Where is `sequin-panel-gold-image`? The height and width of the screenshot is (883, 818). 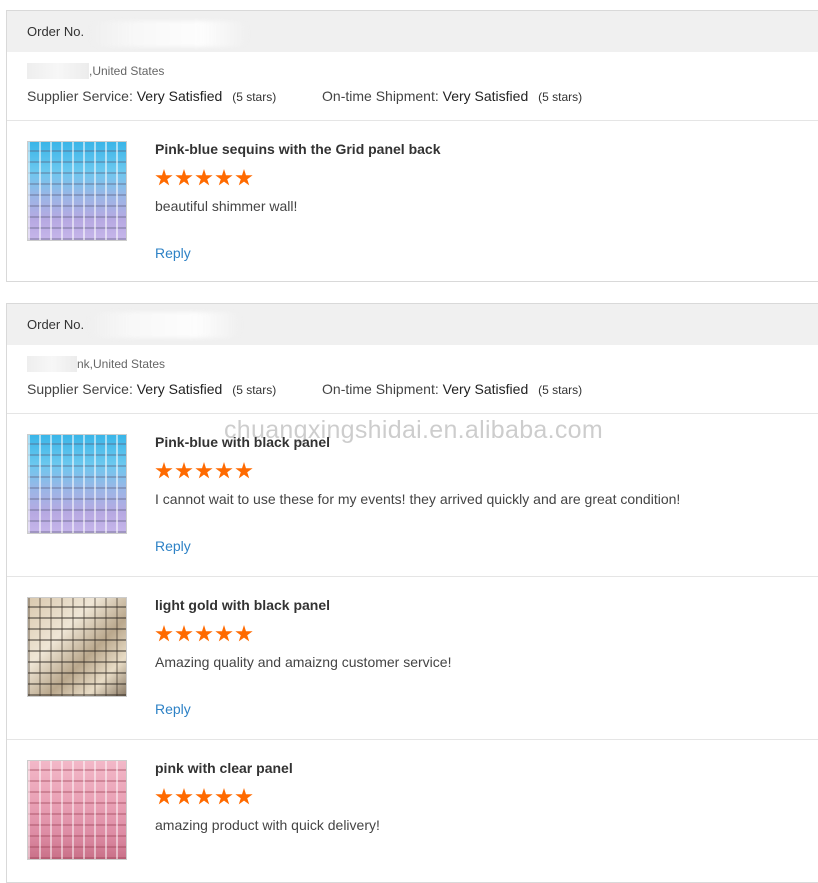 sequin-panel-gold-image is located at coordinates (77, 647).